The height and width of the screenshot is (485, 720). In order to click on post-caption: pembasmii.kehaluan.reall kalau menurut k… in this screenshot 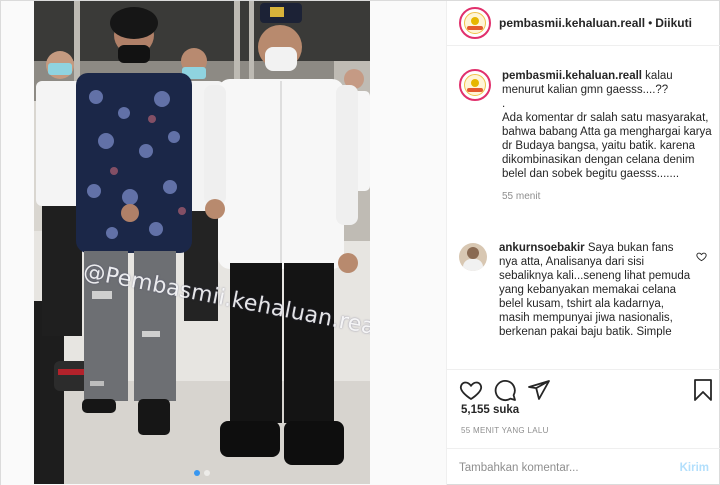, I will do `click(588, 136)`.